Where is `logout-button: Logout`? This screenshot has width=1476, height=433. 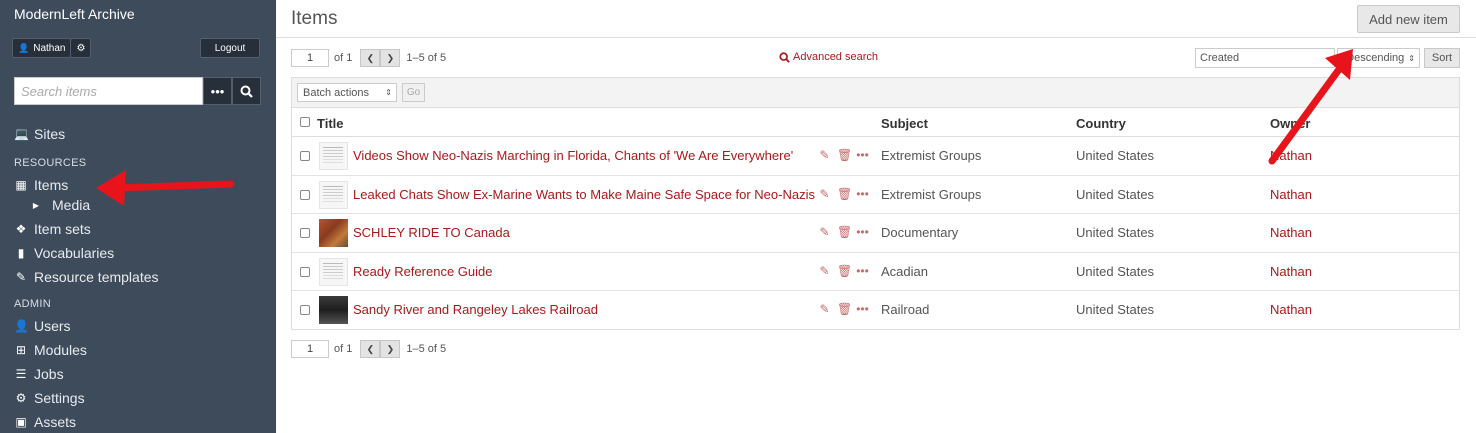 logout-button: Logout is located at coordinates (230, 48).